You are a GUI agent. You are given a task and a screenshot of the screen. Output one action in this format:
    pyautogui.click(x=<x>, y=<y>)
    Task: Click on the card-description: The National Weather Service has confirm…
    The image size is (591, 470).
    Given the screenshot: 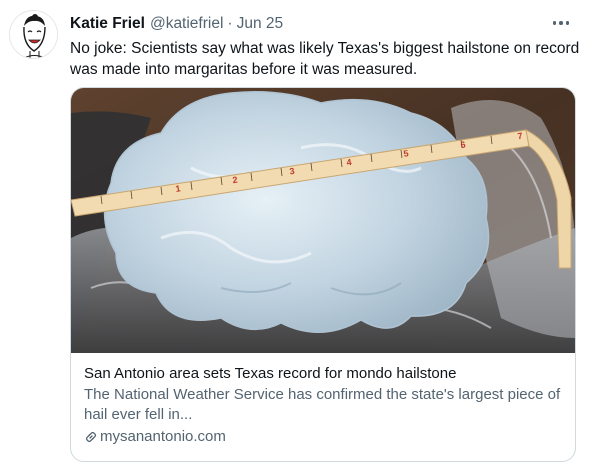 What is the action you would take?
    pyautogui.click(x=322, y=404)
    